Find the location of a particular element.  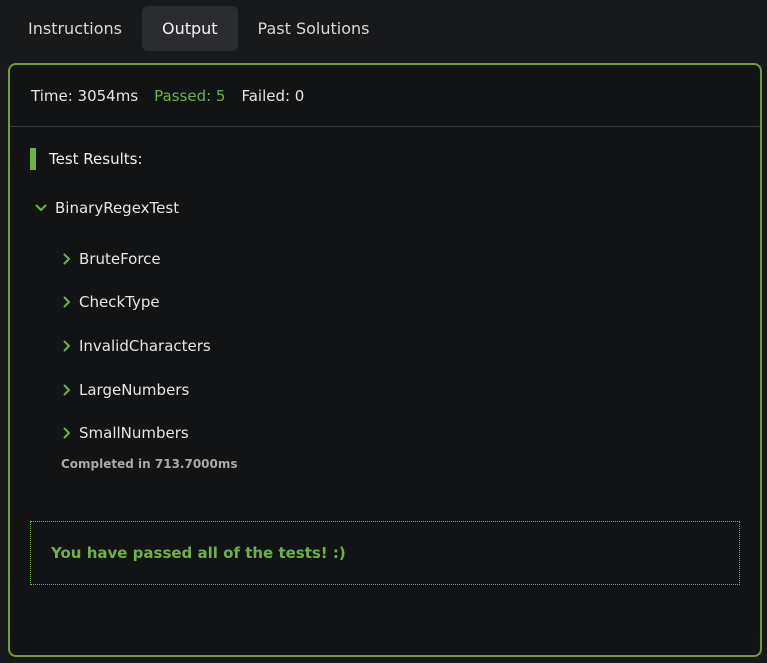

results-summary: Time: 3054ms Passed: 5 Failed: 0 is located at coordinates (385, 96).